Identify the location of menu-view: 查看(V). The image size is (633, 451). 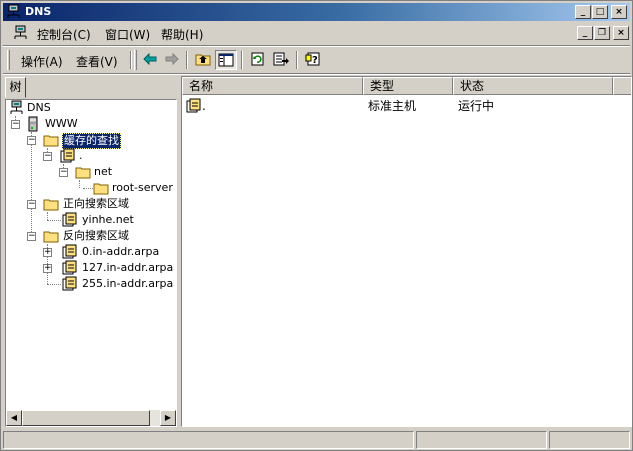
(97, 61).